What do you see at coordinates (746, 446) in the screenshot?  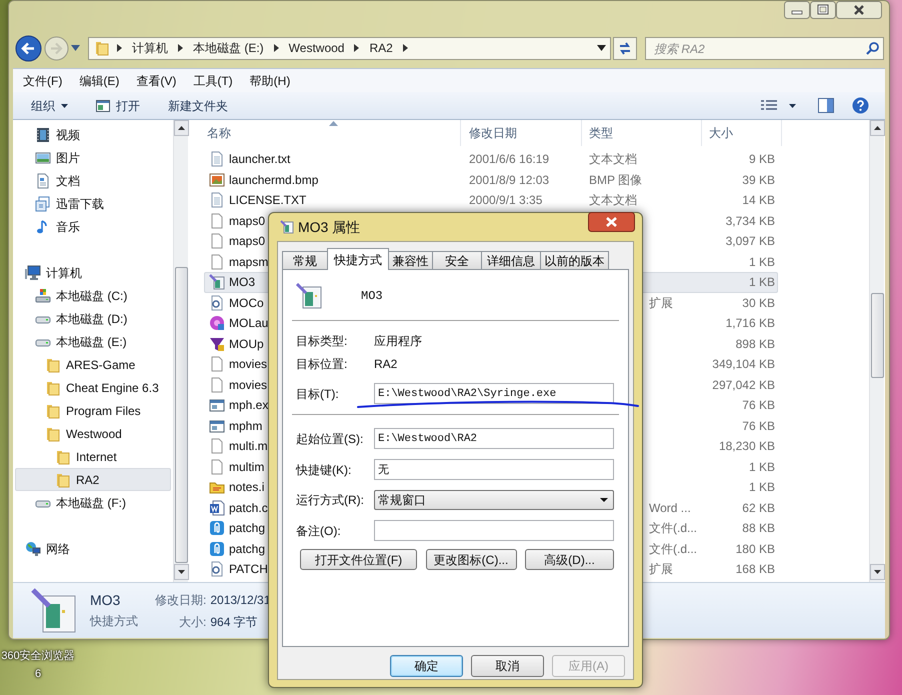 I see `file-size: 18,230 KB` at bounding box center [746, 446].